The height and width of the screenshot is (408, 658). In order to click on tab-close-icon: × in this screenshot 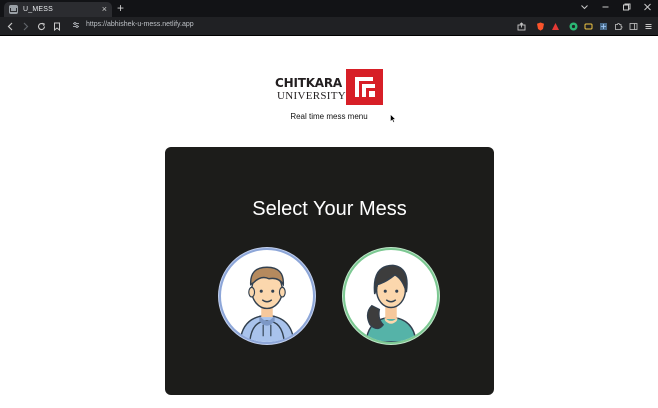, I will do `click(104, 9)`.